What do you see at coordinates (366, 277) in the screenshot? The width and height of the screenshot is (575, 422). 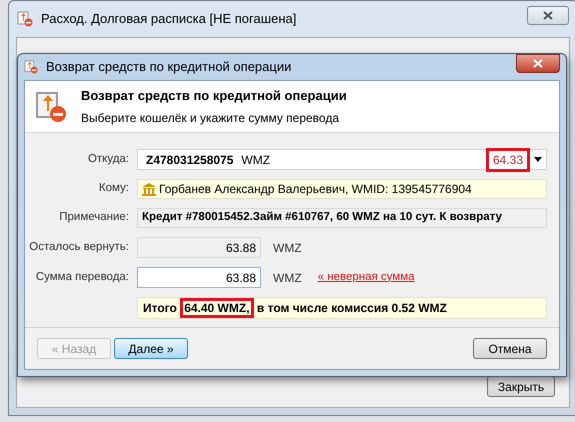 I see `error-link: « неверная сумма` at bounding box center [366, 277].